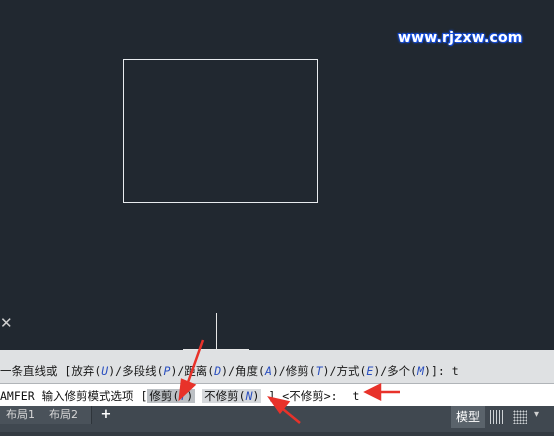 This screenshot has width=554, height=436. Describe the element at coordinates (67, 415) in the screenshot. I see `tab-layout2: 布局2` at that location.